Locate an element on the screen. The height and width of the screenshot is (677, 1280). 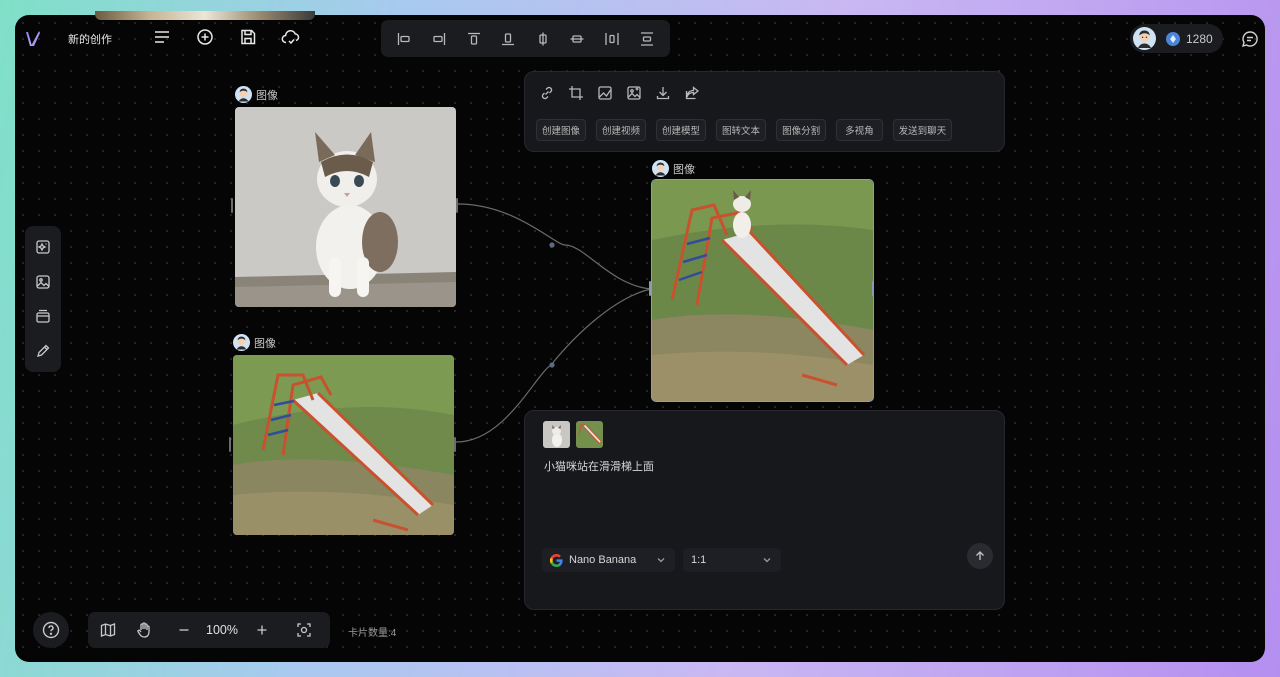
pencil-icon is located at coordinates (43, 351).